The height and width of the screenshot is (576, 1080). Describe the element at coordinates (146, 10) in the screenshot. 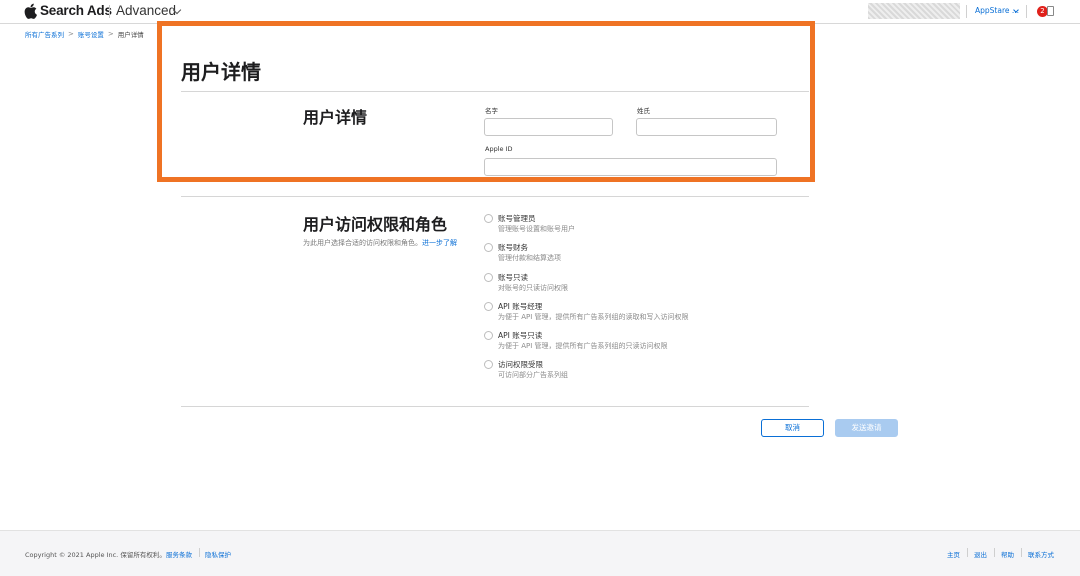

I see `mode-selector: Advanced` at that location.